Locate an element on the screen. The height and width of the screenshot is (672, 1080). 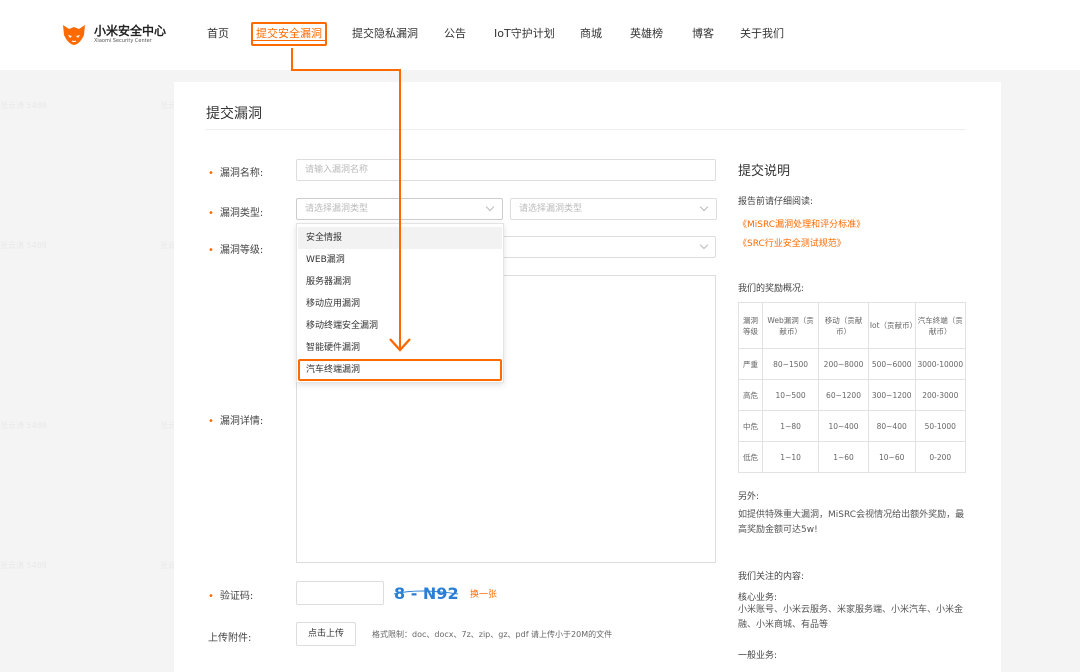
table-header-cell: 移动（贡献币） is located at coordinates (843, 325).